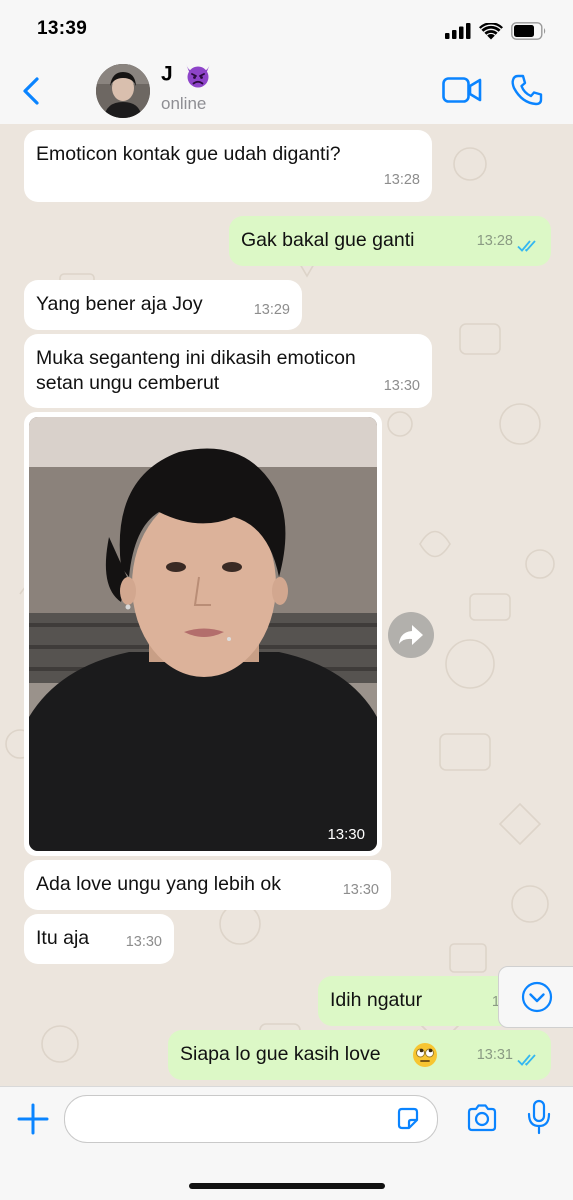  Describe the element at coordinates (280, 1054) in the screenshot. I see `message-text: Siapa lo gue kasih love` at that location.